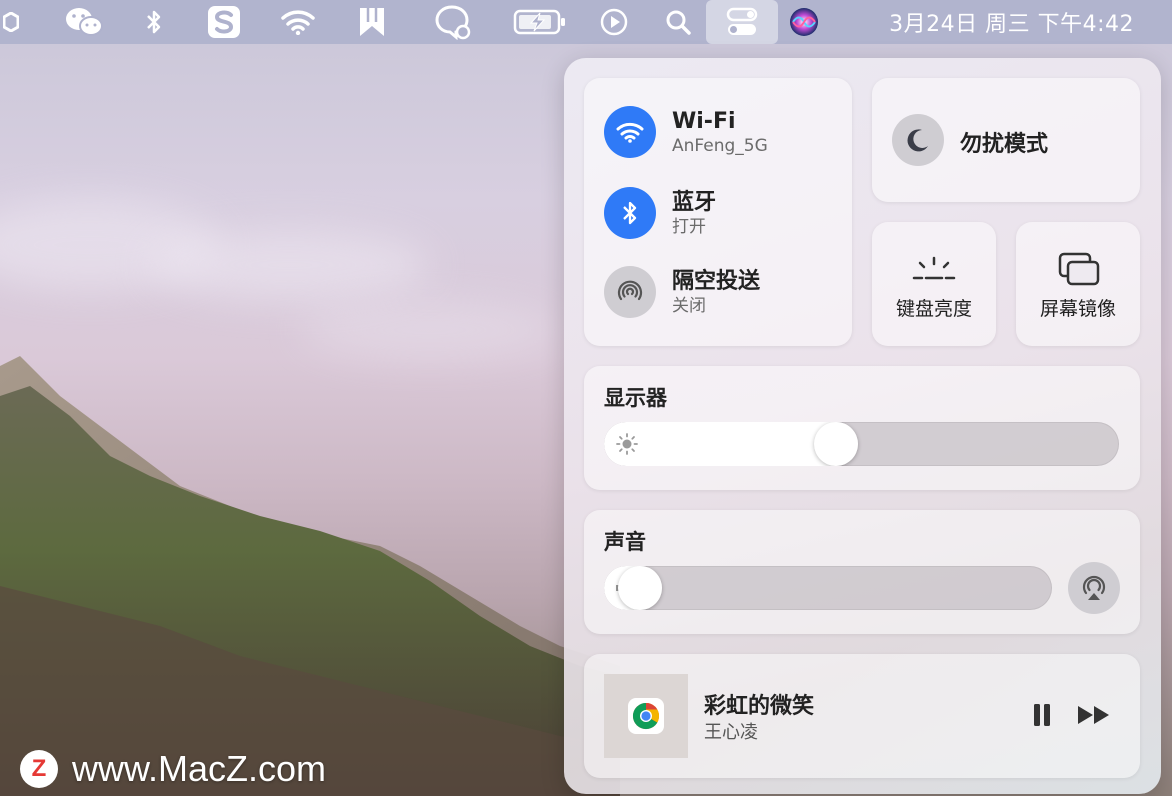  What do you see at coordinates (828, 588) in the screenshot?
I see `volume-slider` at bounding box center [828, 588].